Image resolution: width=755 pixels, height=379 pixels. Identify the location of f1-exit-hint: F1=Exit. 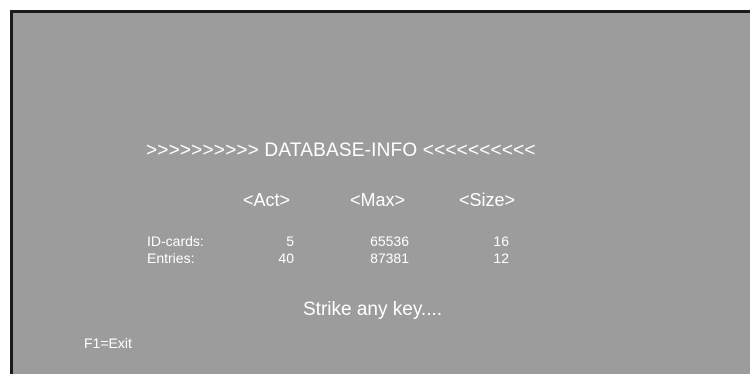
(108, 343).